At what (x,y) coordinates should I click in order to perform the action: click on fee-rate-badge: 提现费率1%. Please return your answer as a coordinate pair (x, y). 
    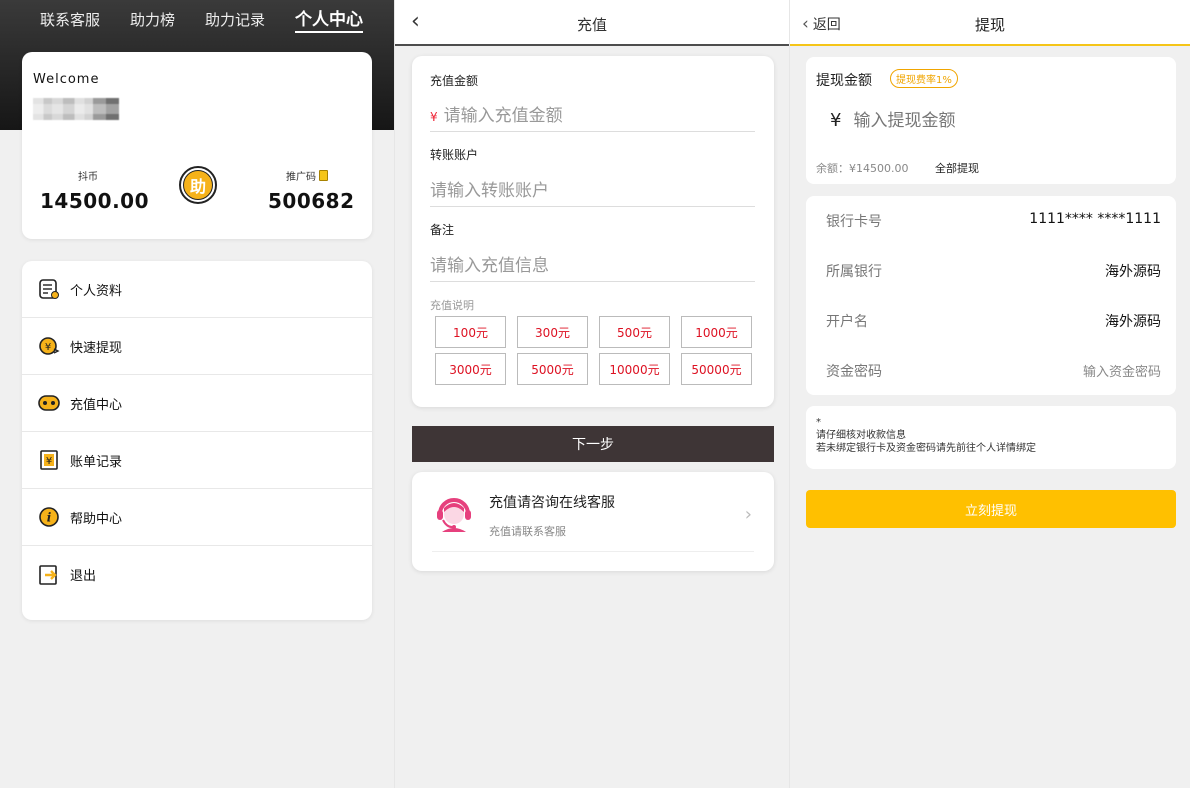
    Looking at the image, I should click on (924, 78).